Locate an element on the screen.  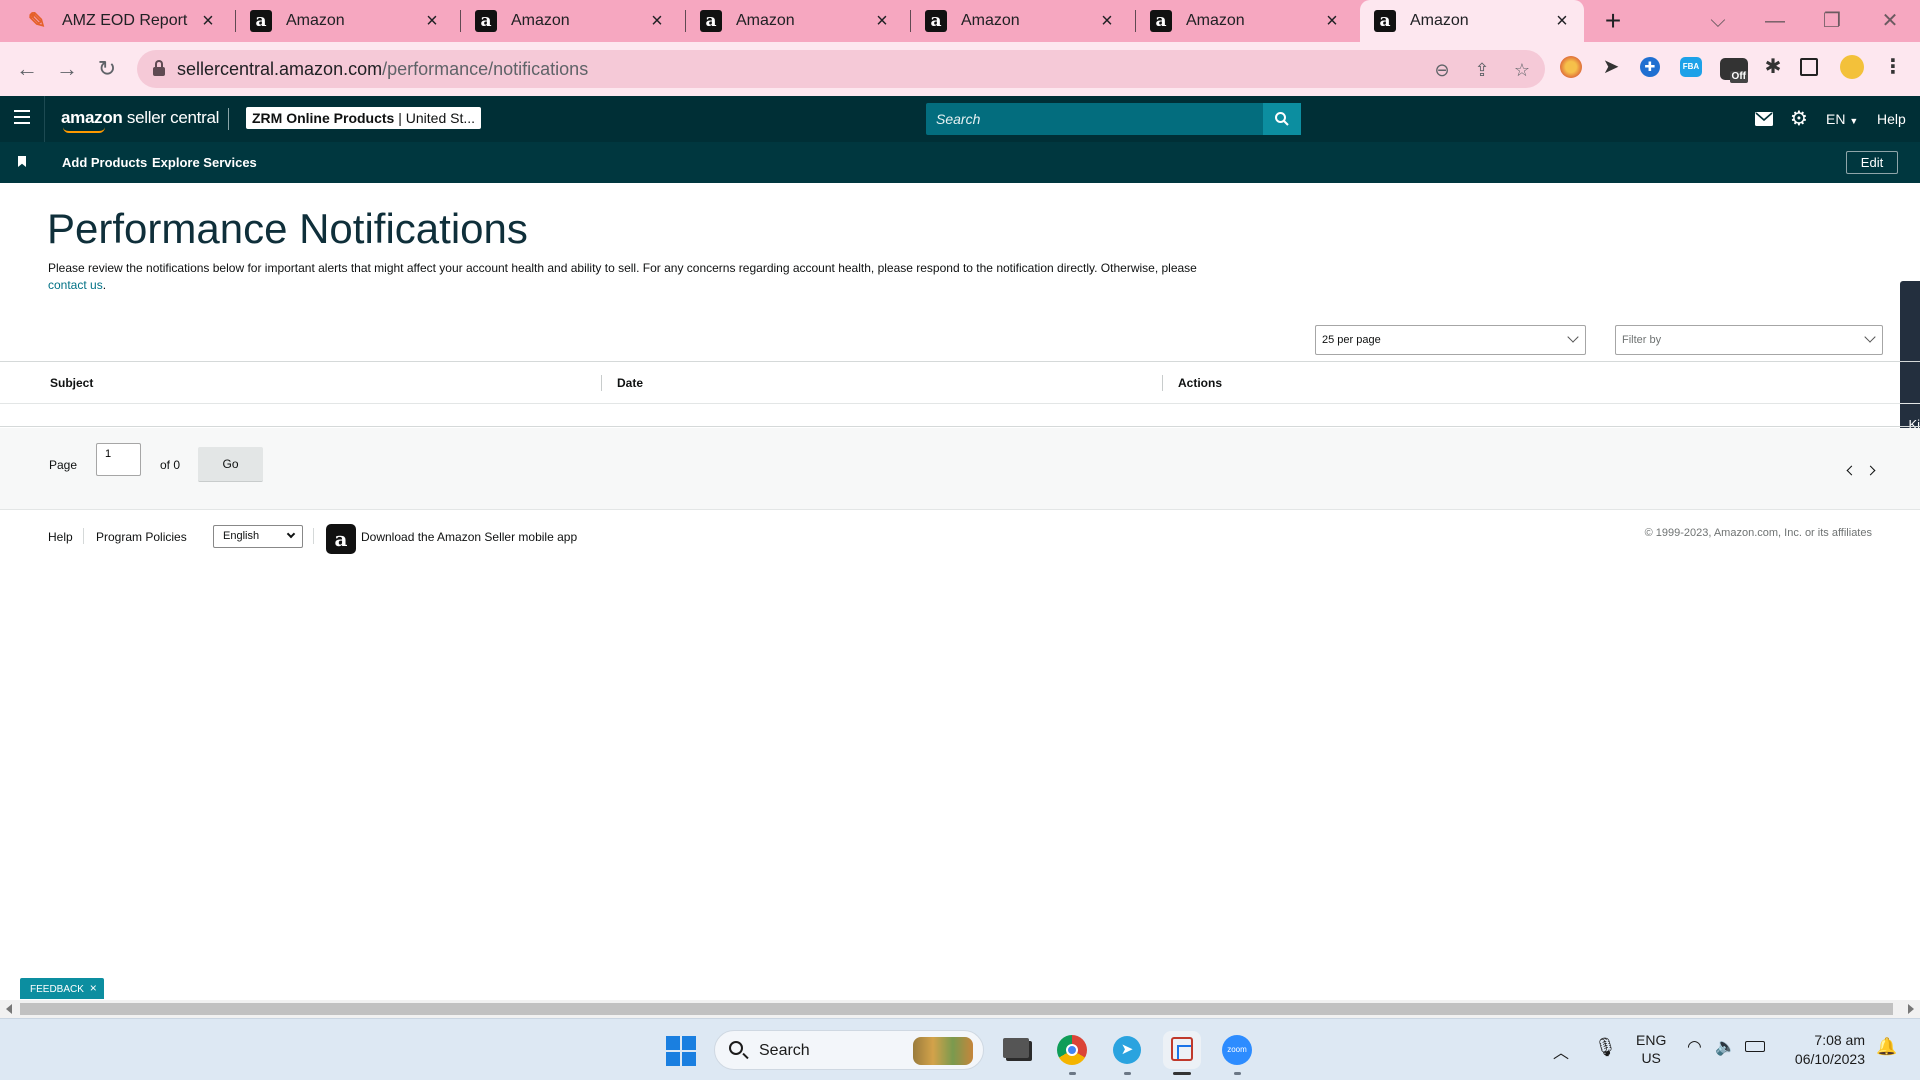
taskbar-search: Search is located at coordinates (849, 1050).